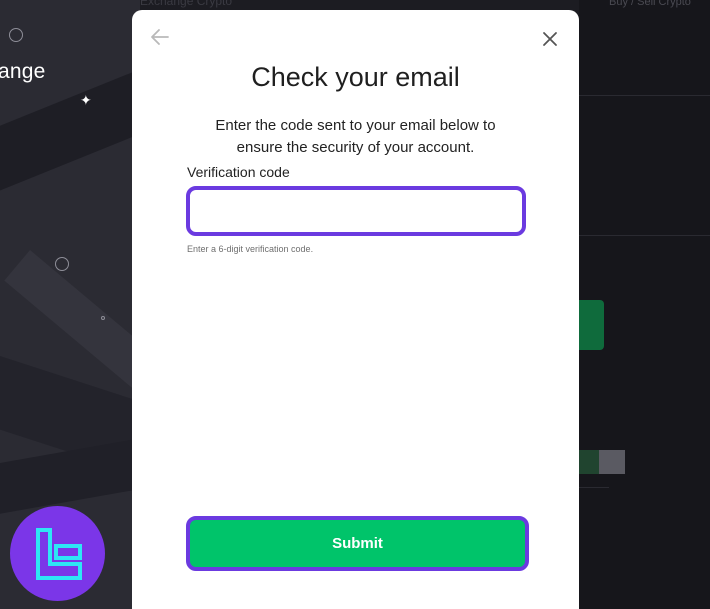 The height and width of the screenshot is (609, 710). What do you see at coordinates (355, 77) in the screenshot?
I see `modal-title: Check your email` at bounding box center [355, 77].